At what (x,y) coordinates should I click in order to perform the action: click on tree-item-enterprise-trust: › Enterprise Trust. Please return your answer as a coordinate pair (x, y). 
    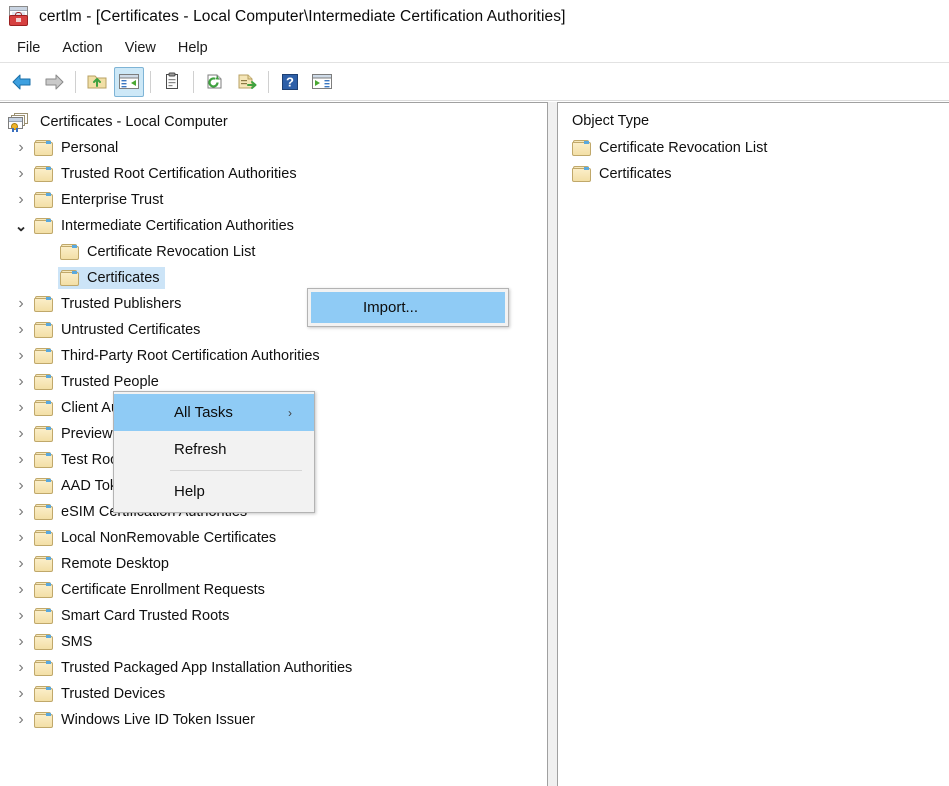
    Looking at the image, I should click on (273, 200).